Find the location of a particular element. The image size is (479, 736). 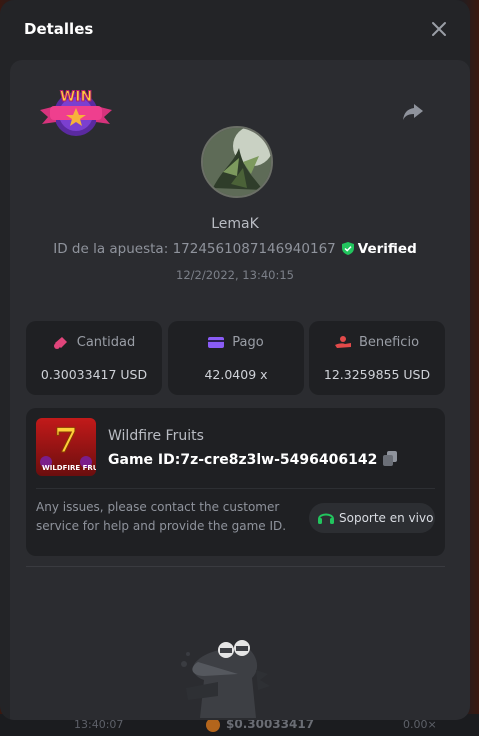

stat-value: 42.0409 x is located at coordinates (236, 374).